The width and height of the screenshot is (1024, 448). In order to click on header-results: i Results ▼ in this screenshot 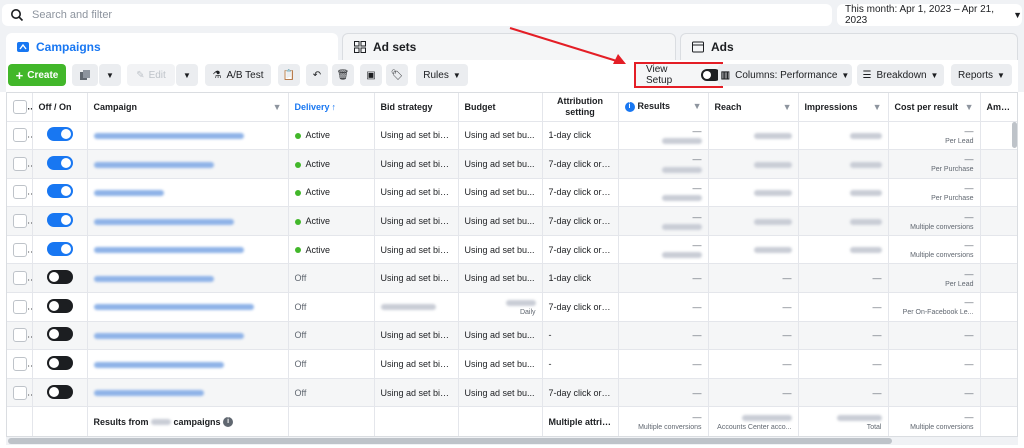, I will do `click(663, 107)`.